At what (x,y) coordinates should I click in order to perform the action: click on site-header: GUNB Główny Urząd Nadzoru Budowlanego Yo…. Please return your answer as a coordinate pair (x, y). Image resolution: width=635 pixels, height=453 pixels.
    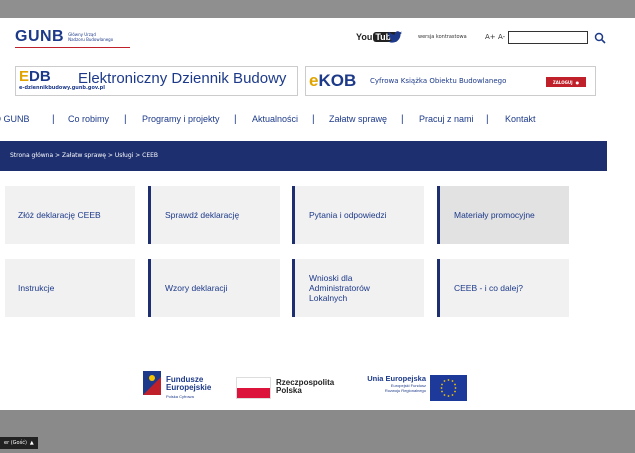
    Looking at the image, I should click on (317, 40).